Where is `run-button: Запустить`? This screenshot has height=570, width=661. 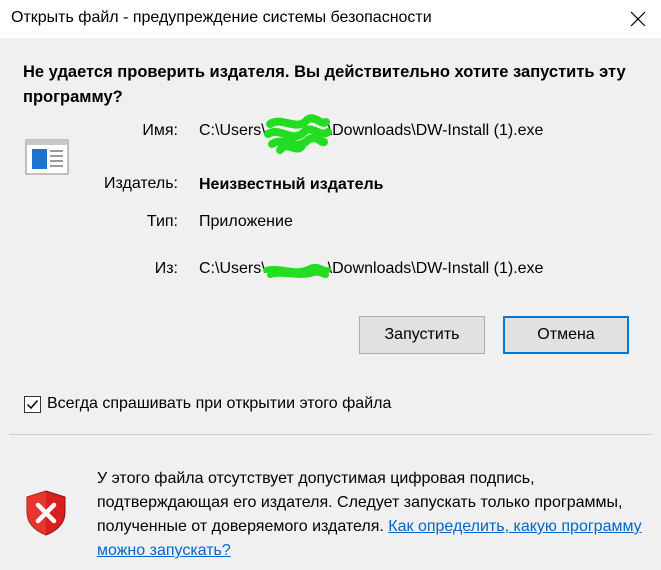
run-button: Запустить is located at coordinates (422, 335).